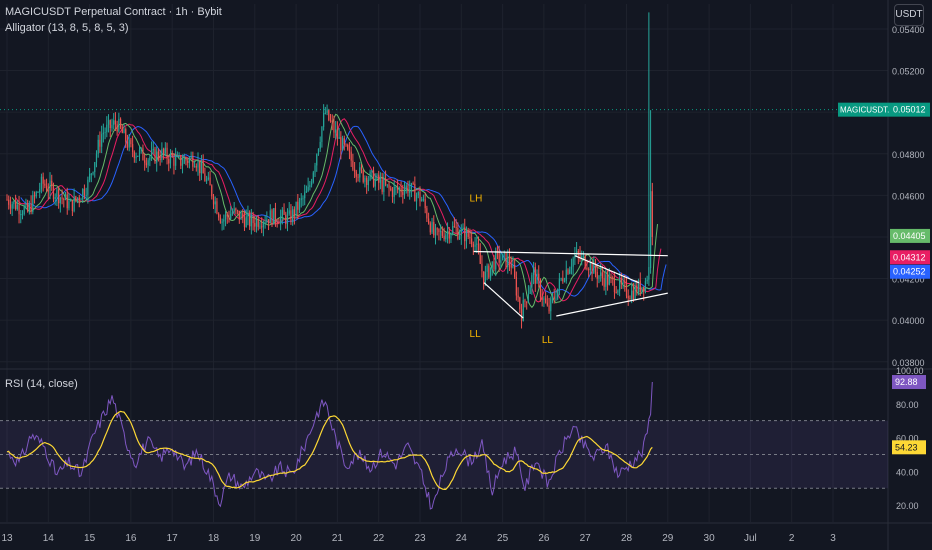 This screenshot has width=932, height=550. Describe the element at coordinates (909, 15) in the screenshot. I see `currency-button: USDT` at that location.